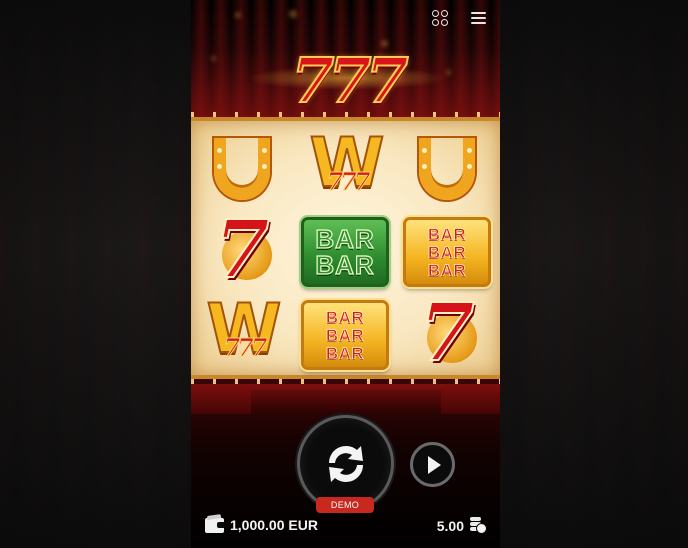 The width and height of the screenshot is (688, 548). What do you see at coordinates (345, 399) in the screenshot?
I see `stage-floor` at bounding box center [345, 399].